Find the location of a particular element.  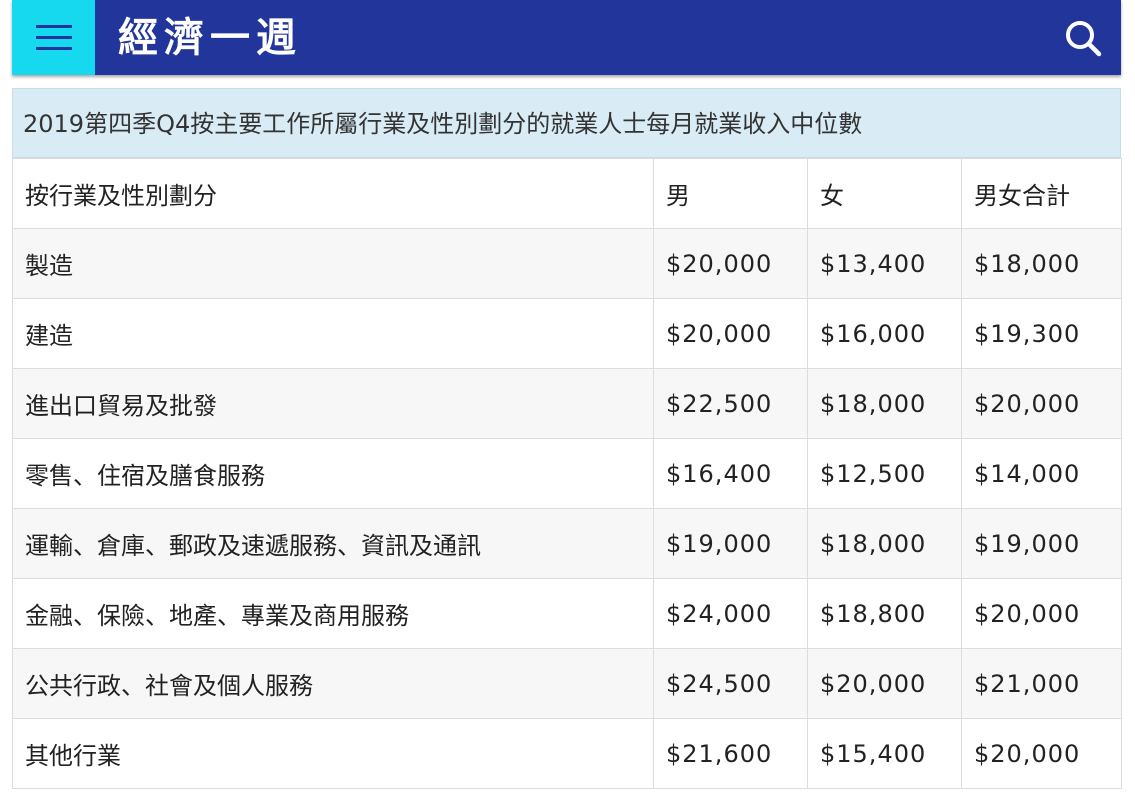

industry-cell: 建造 is located at coordinates (333, 333).